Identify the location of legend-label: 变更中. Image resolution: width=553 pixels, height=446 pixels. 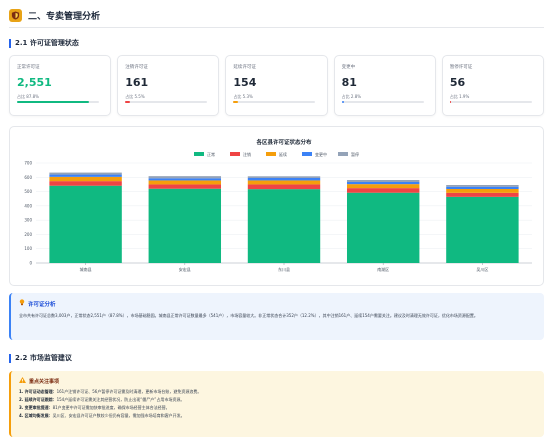
(321, 154).